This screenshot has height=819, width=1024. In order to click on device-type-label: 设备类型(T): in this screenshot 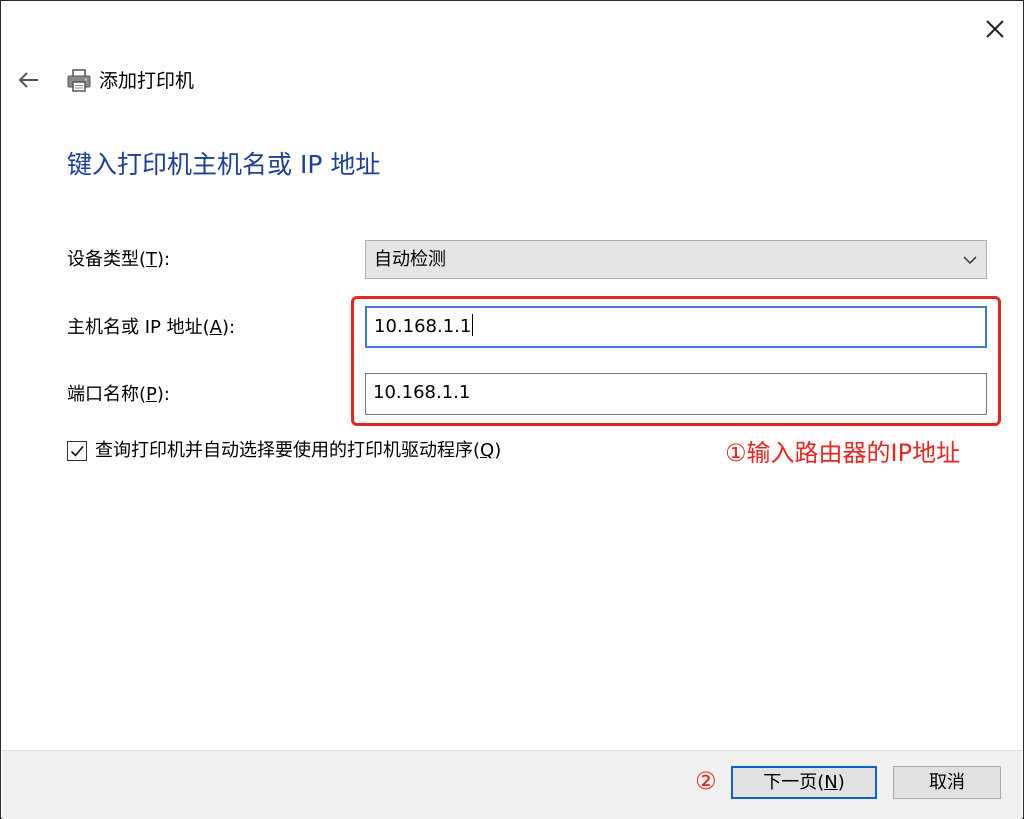, I will do `click(119, 259)`.